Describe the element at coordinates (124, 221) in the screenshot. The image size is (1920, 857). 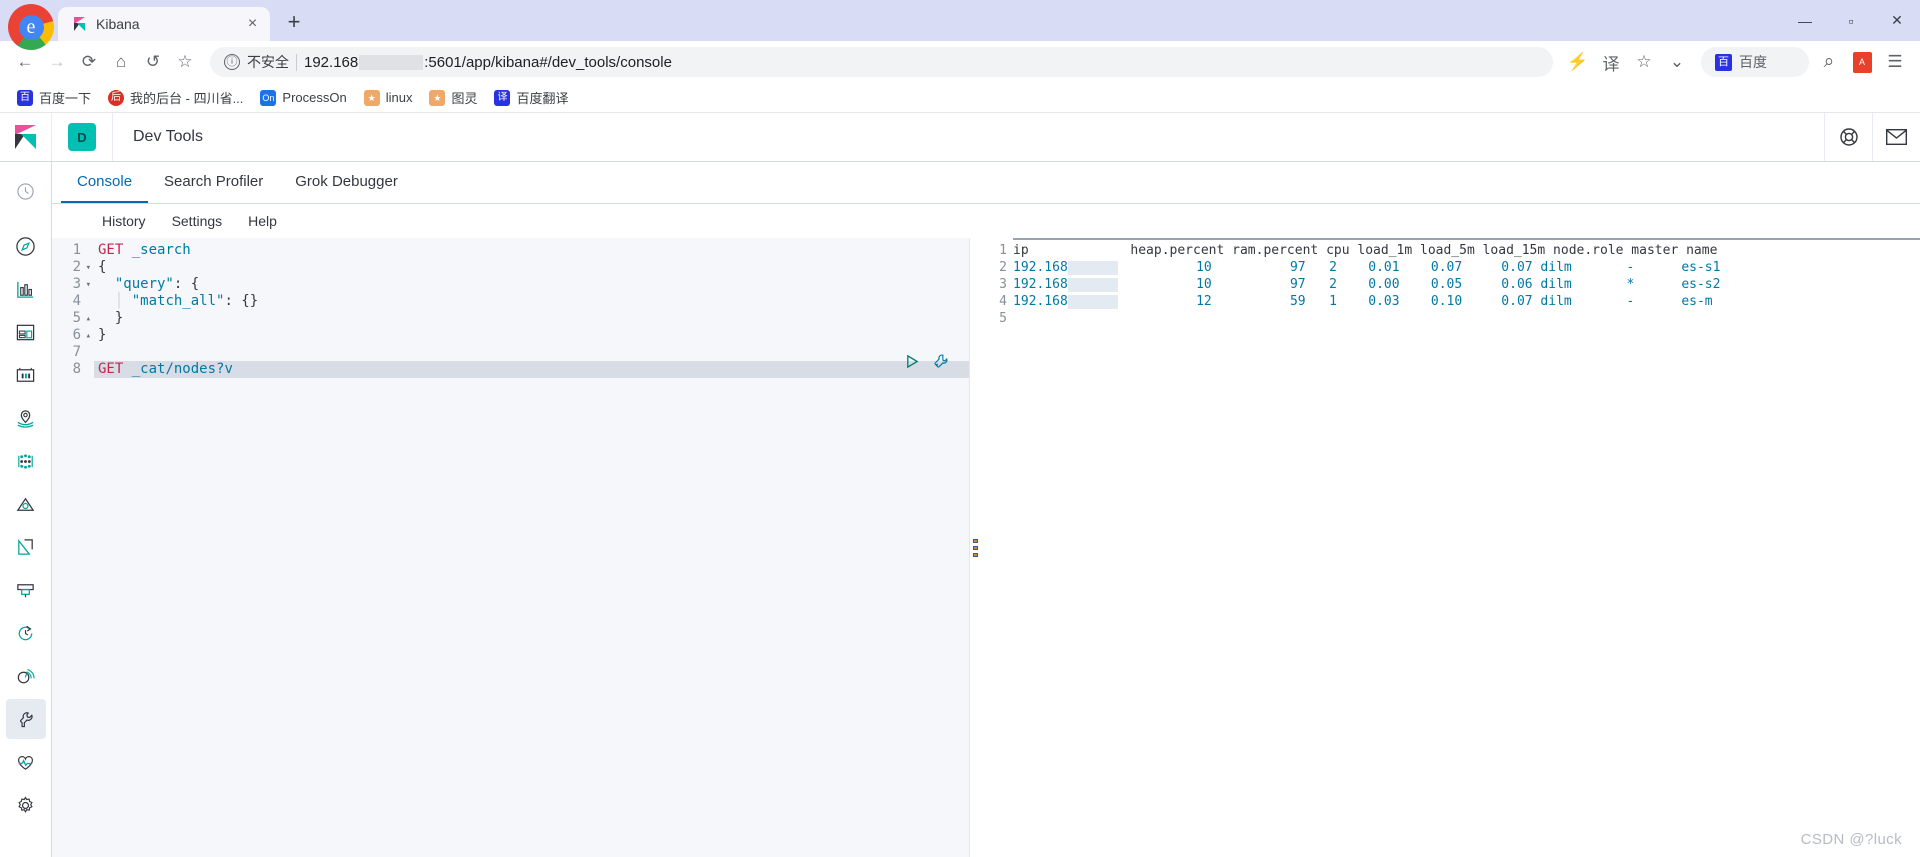
I see `menu-item-history: History` at that location.